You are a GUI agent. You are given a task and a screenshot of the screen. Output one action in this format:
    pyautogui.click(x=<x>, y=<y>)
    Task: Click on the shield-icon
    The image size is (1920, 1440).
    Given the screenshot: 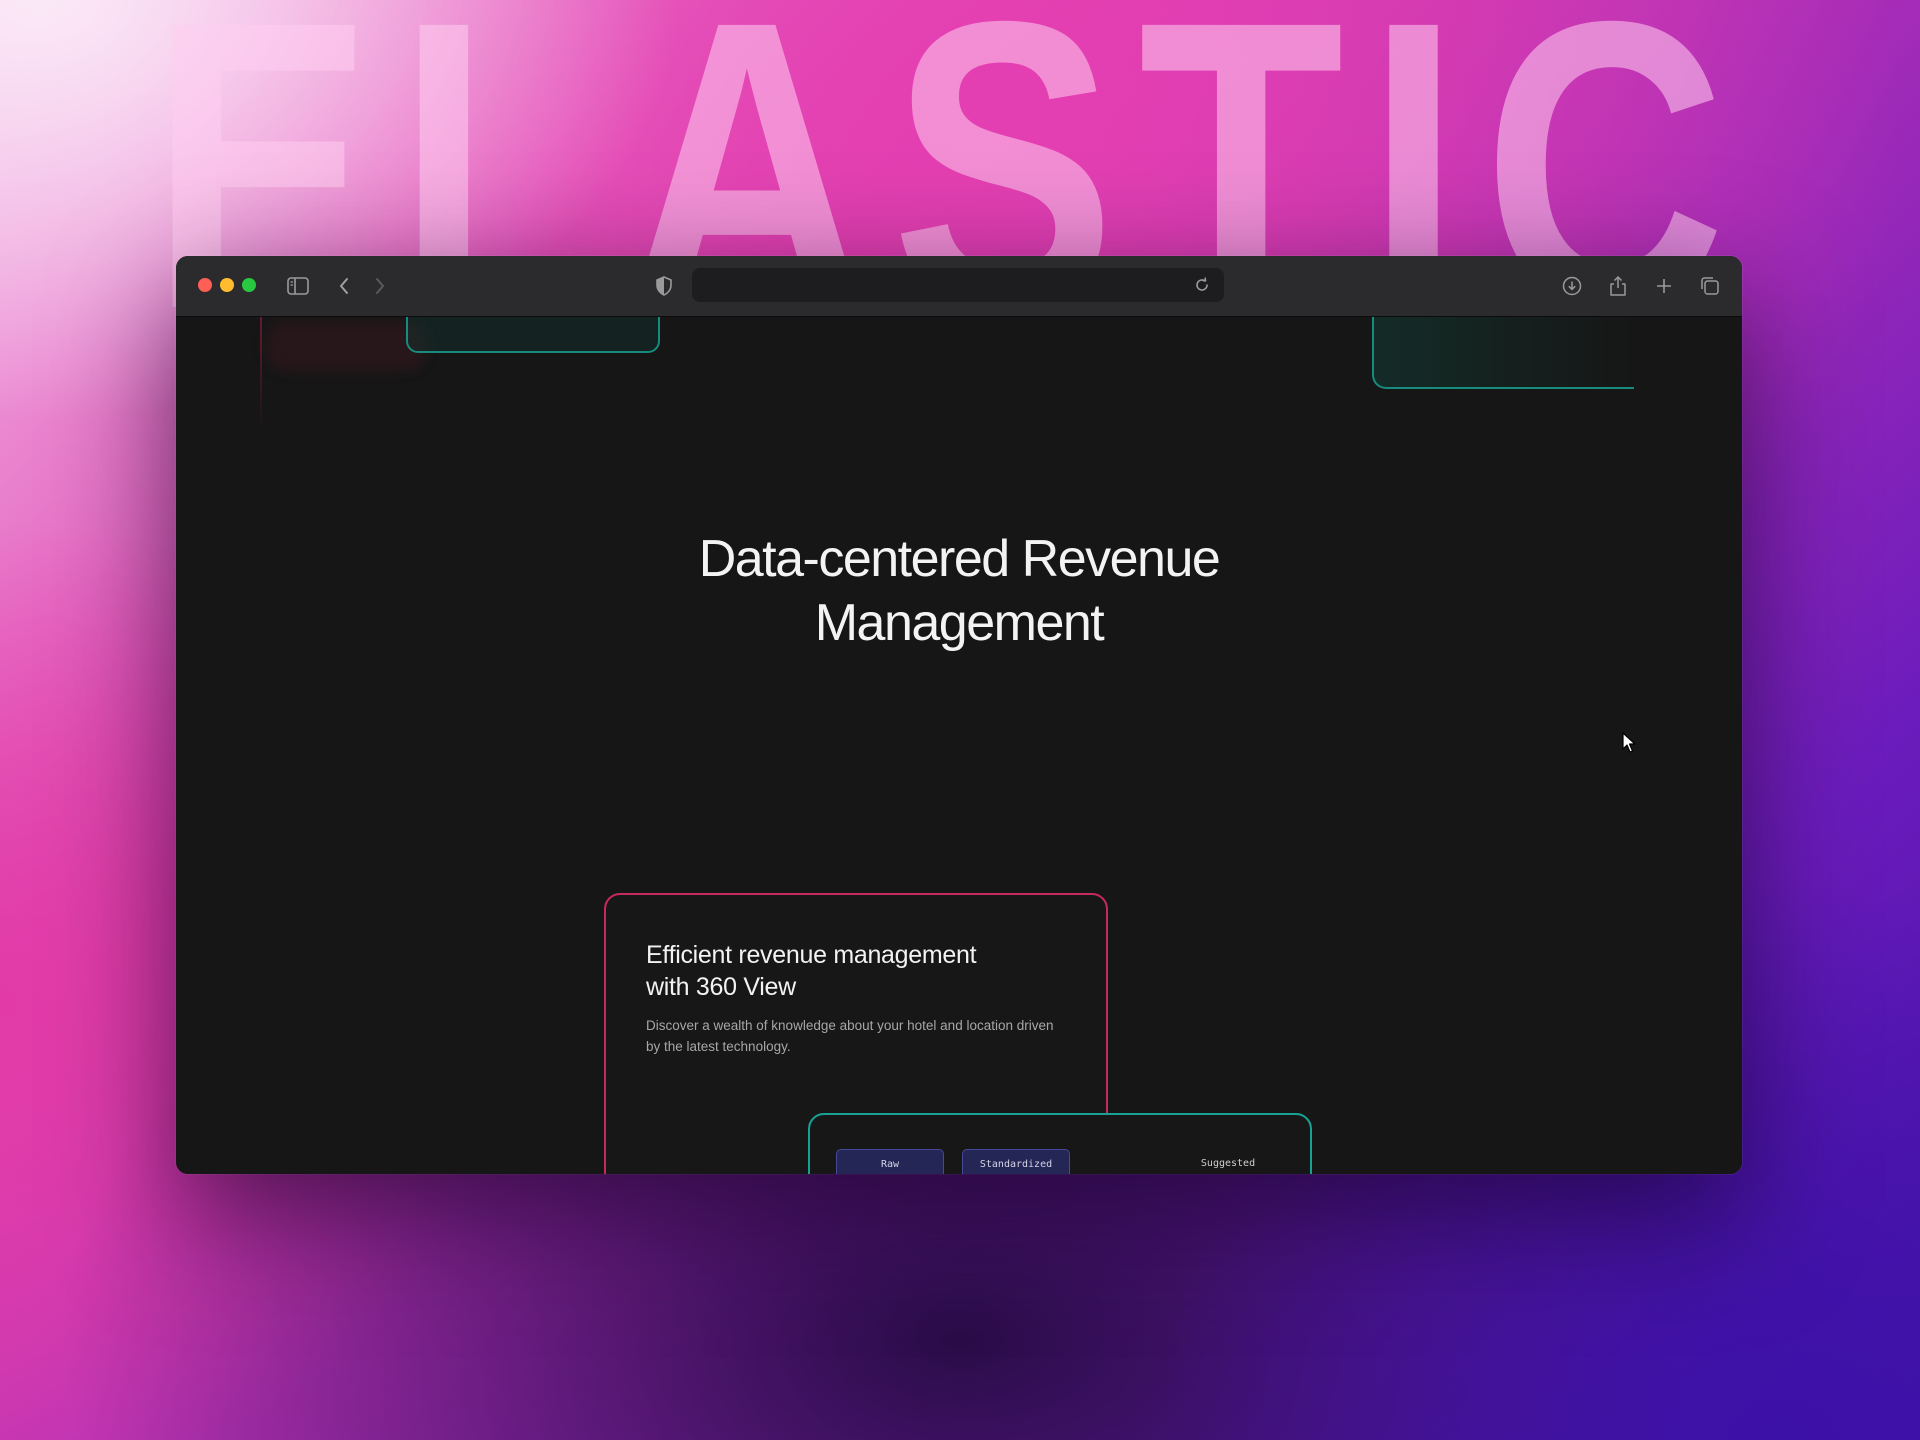 What is the action you would take?
    pyautogui.click(x=664, y=286)
    